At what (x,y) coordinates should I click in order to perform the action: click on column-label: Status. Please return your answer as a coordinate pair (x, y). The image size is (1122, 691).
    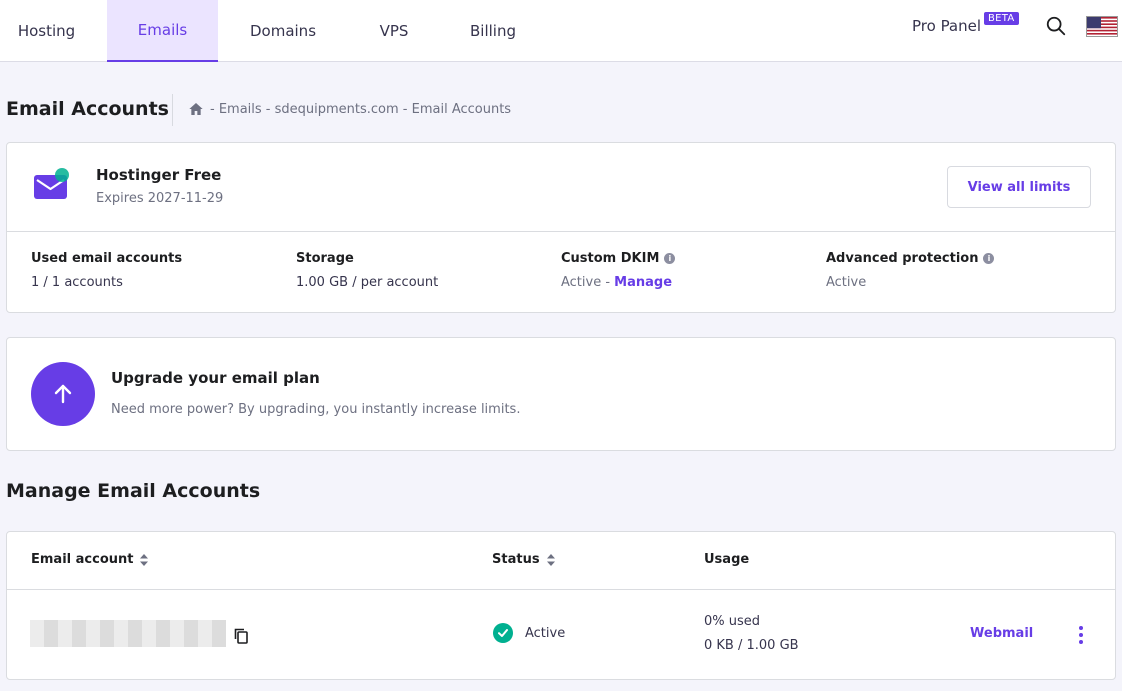
    Looking at the image, I should click on (516, 559).